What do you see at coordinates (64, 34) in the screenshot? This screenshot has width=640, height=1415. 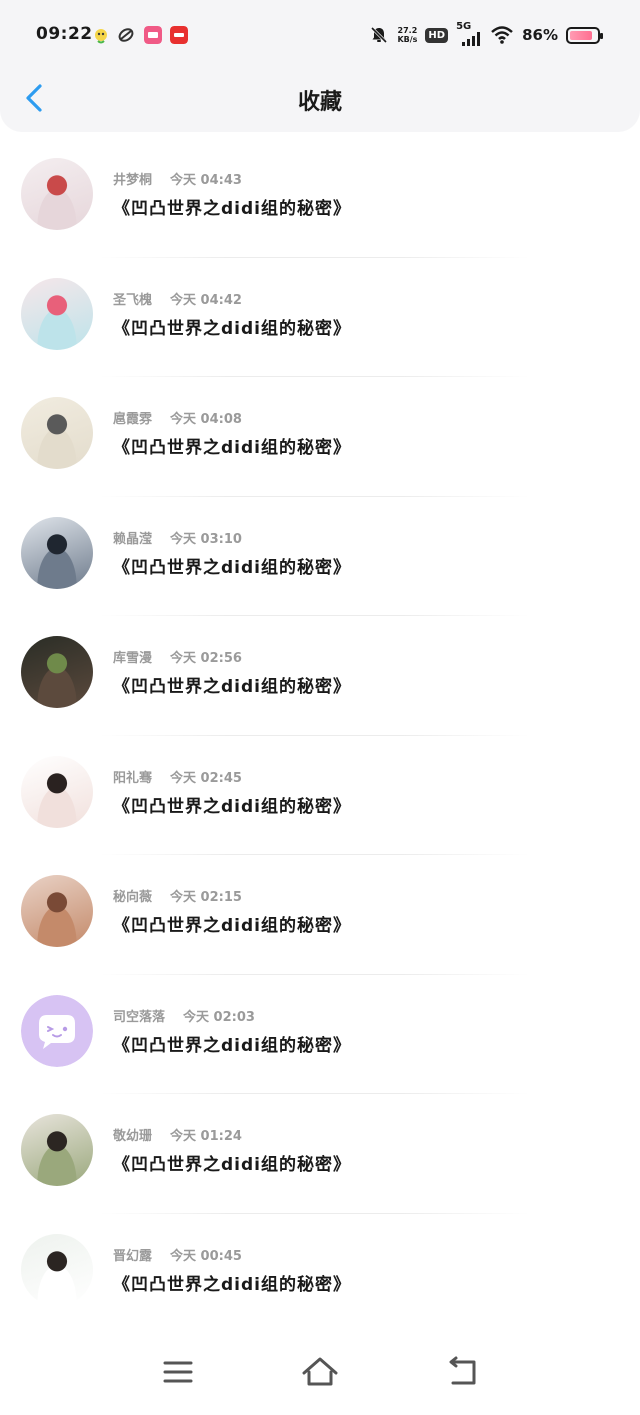 I see `status-time: 09:22` at bounding box center [64, 34].